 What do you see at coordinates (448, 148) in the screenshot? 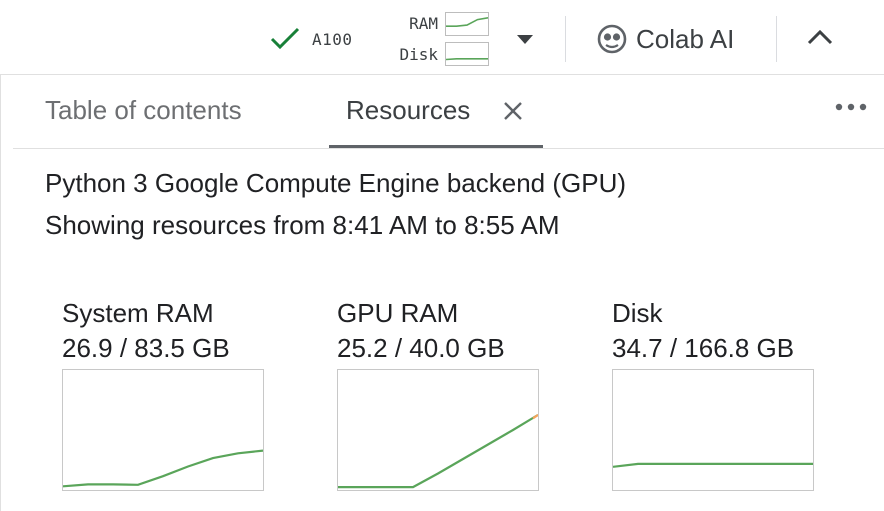
I see `tab-divider` at bounding box center [448, 148].